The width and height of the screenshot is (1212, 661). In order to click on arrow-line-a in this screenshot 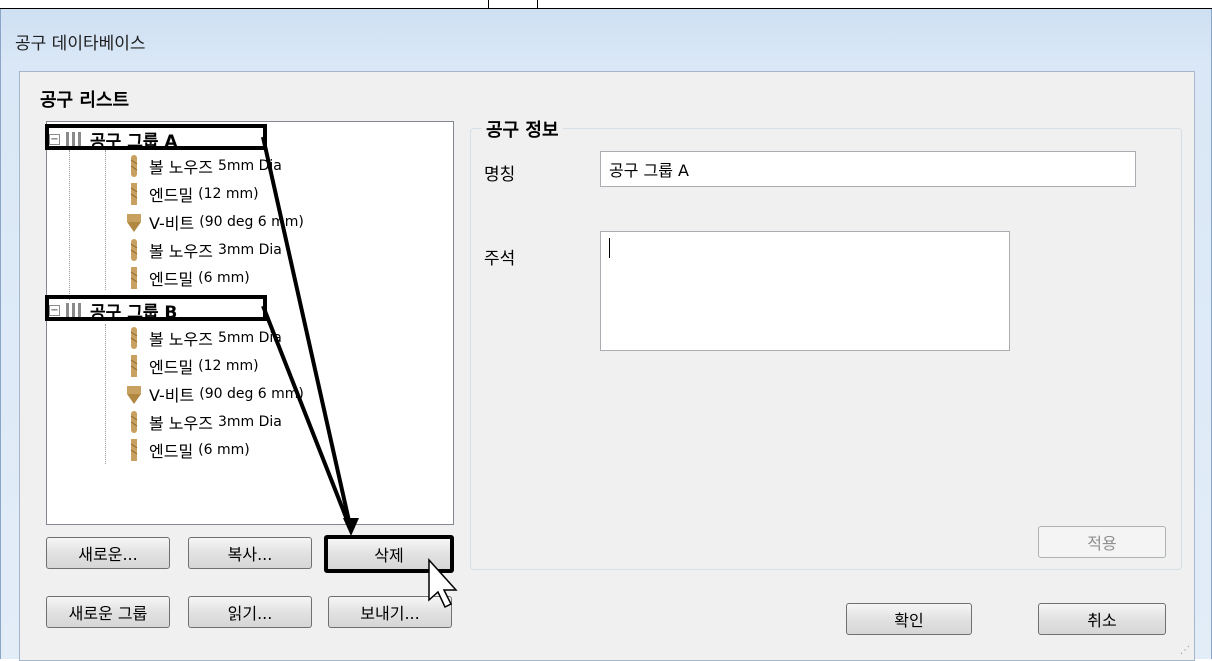, I will do `click(307, 333)`.